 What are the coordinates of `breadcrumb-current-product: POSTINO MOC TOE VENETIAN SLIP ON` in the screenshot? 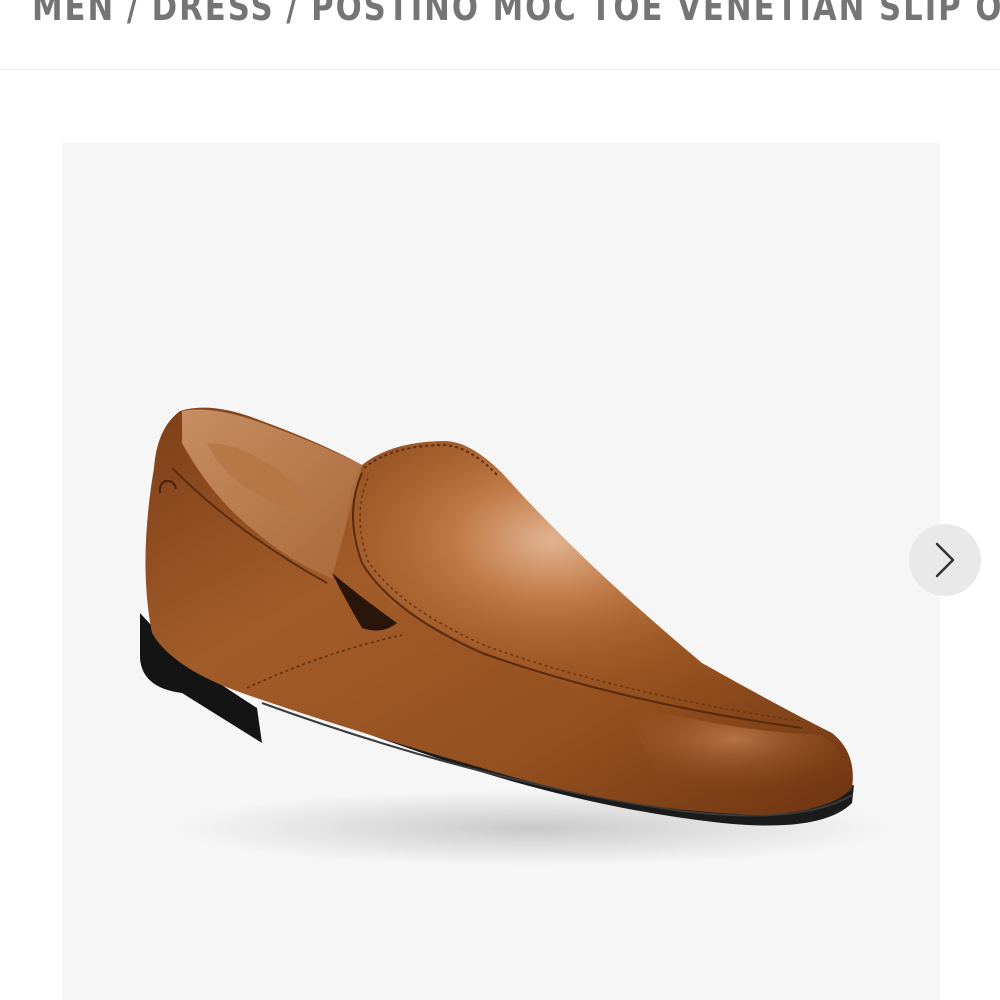 It's located at (655, 14).